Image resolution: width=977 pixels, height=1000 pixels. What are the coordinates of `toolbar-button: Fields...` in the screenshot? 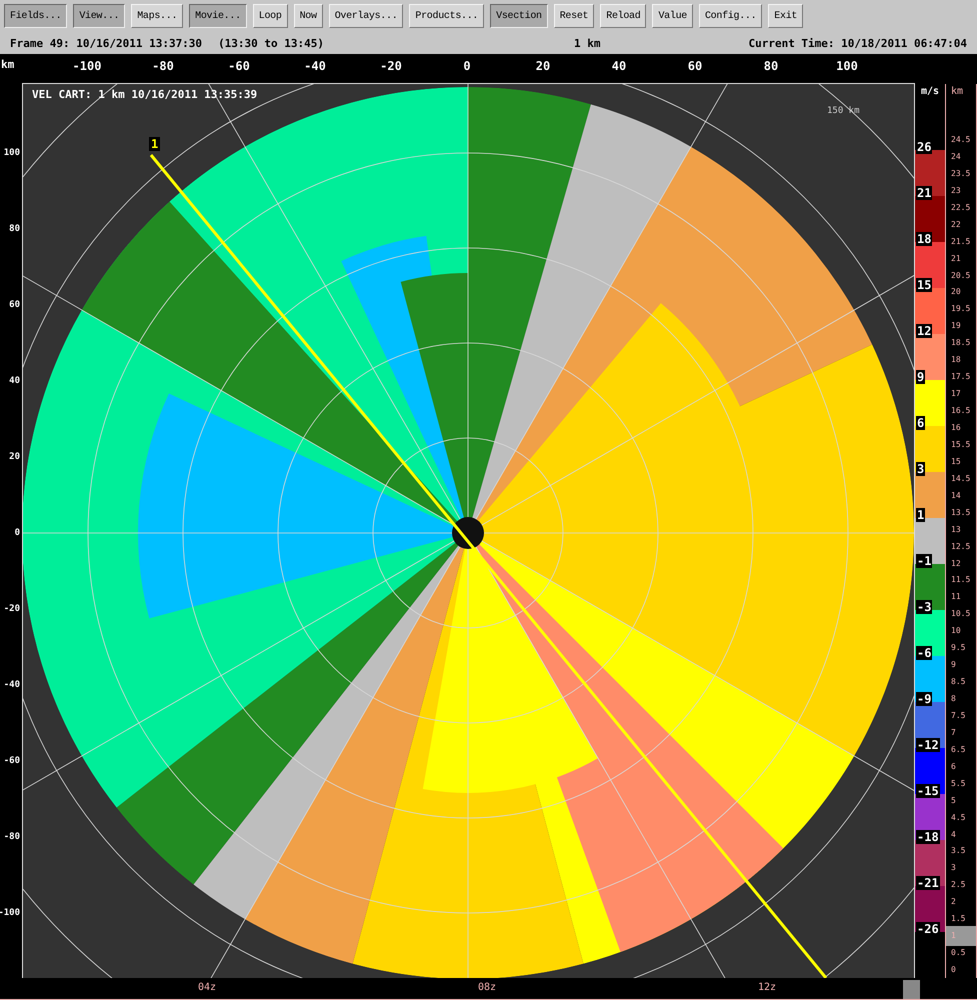 It's located at (36, 16).